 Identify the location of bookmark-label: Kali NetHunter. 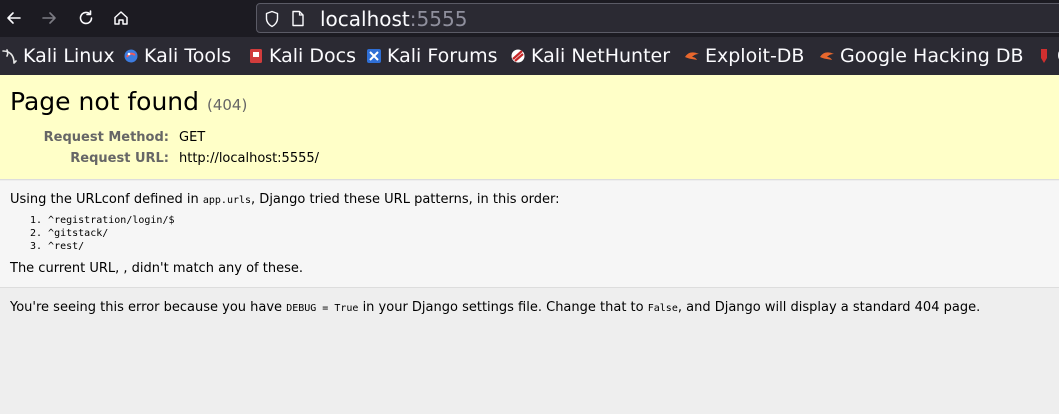
(601, 56).